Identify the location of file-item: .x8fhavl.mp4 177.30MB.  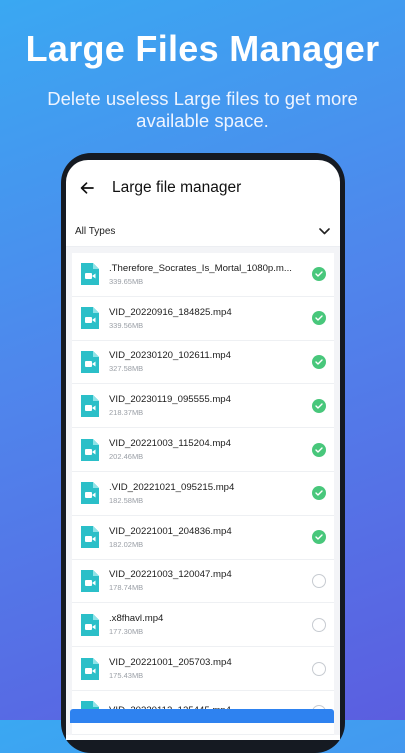
(203, 625).